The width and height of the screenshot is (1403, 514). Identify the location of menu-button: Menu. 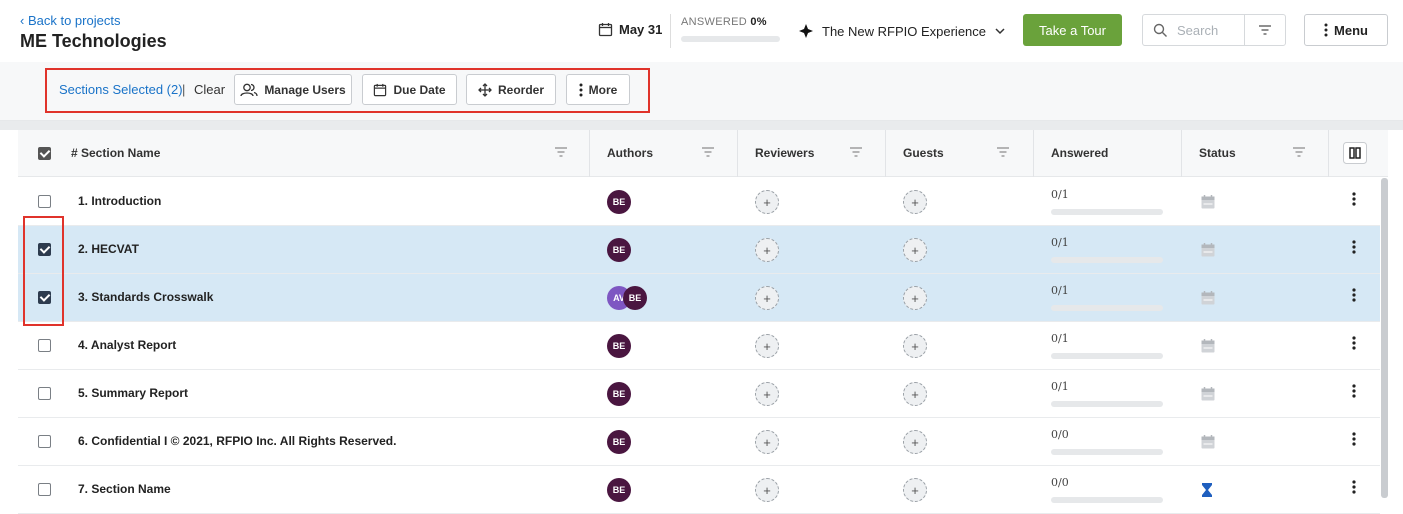
(1346, 30).